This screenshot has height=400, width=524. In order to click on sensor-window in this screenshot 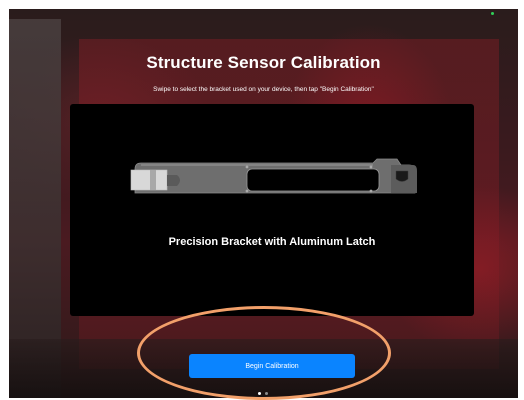, I will do `click(313, 180)`.